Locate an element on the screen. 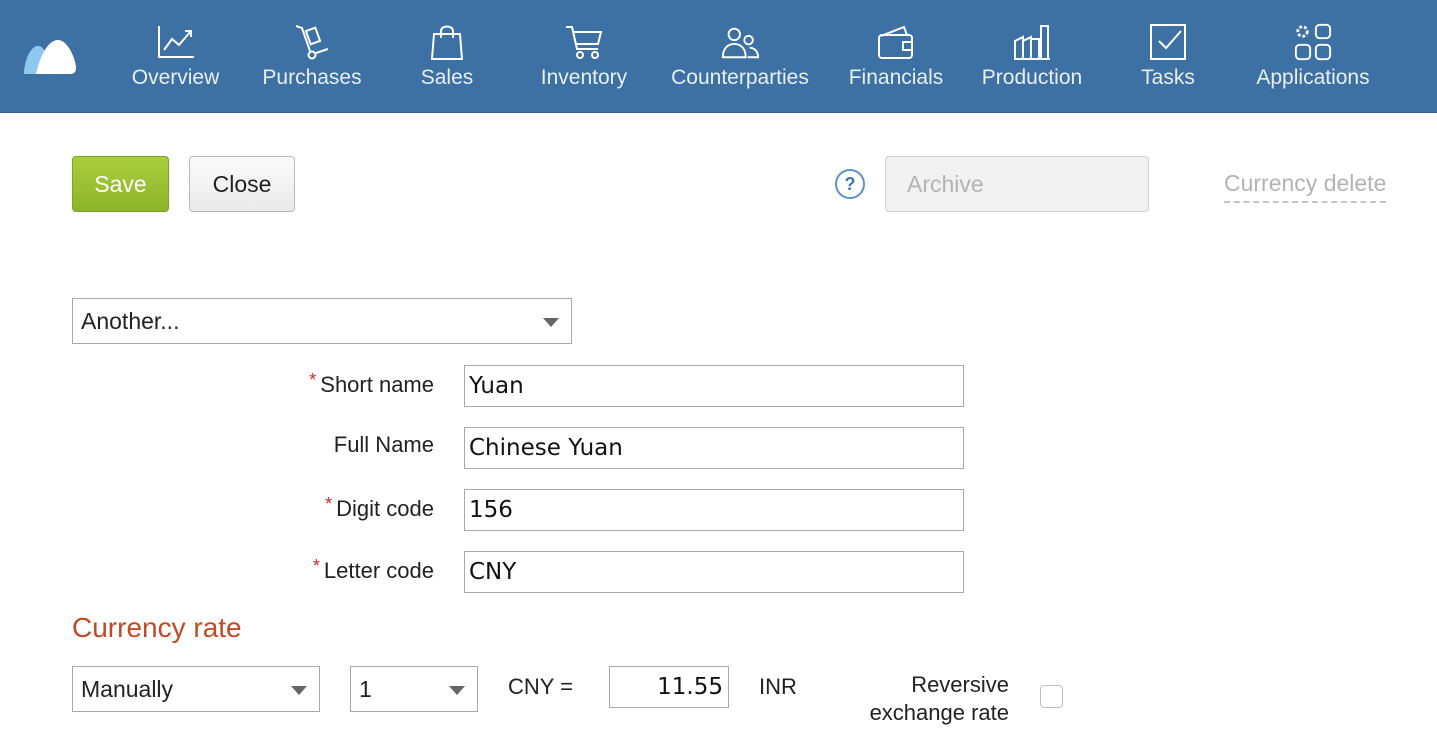  save-button: Save is located at coordinates (120, 184).